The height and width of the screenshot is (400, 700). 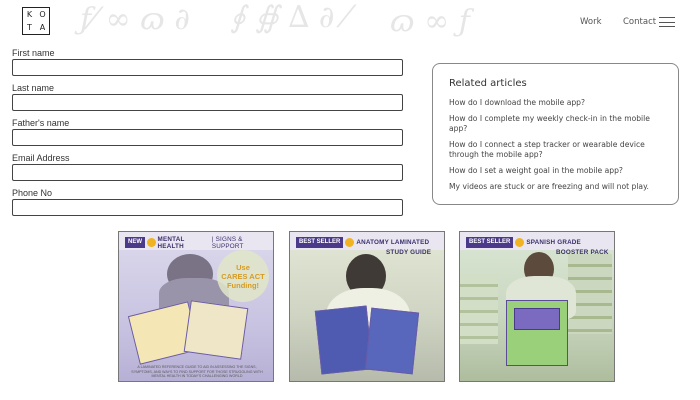 I want to click on logo-letter: T, so click(x=29, y=27).